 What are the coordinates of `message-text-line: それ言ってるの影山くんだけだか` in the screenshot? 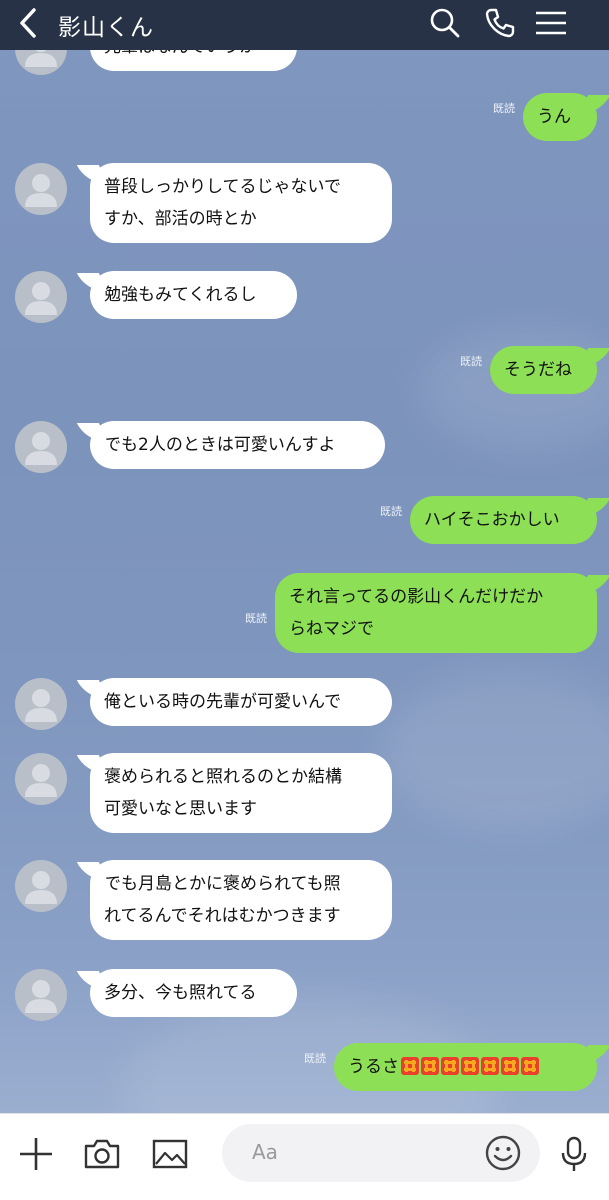 It's located at (416, 597).